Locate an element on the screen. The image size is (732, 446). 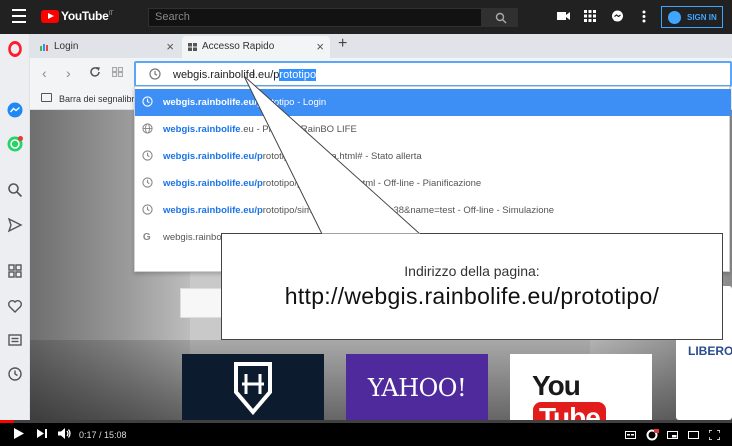
miniplayer-icon is located at coordinates (672, 435).